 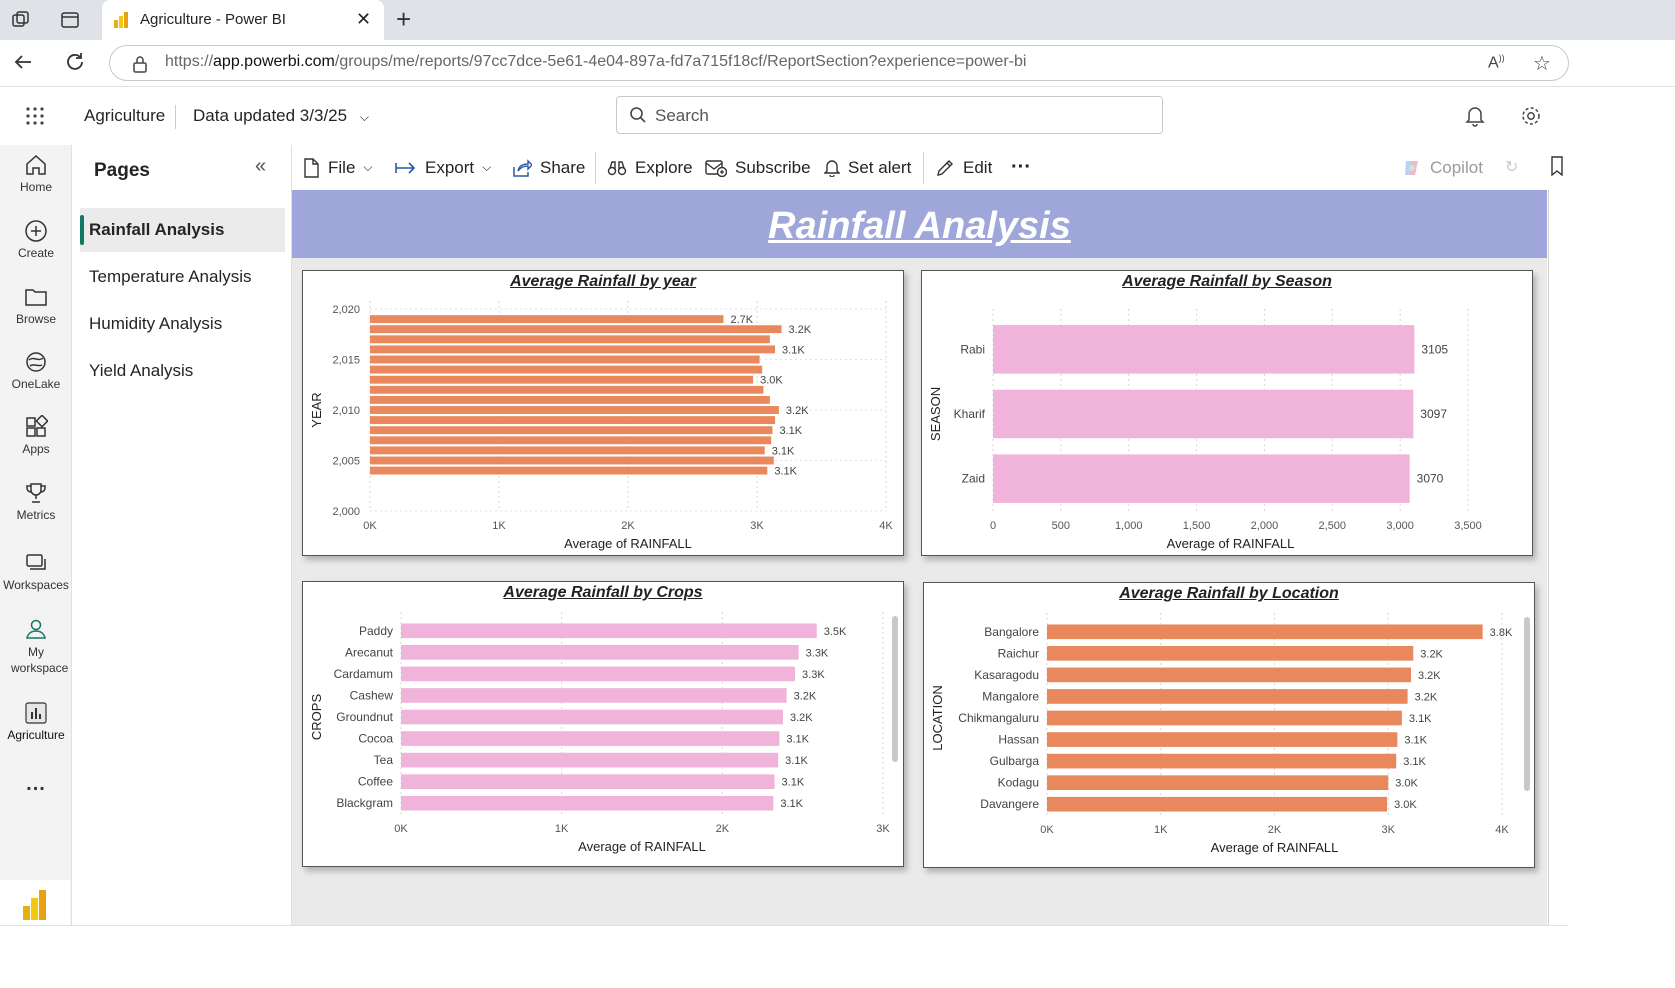 What do you see at coordinates (36, 646) in the screenshot?
I see `nav-my-workspace: My workspace` at bounding box center [36, 646].